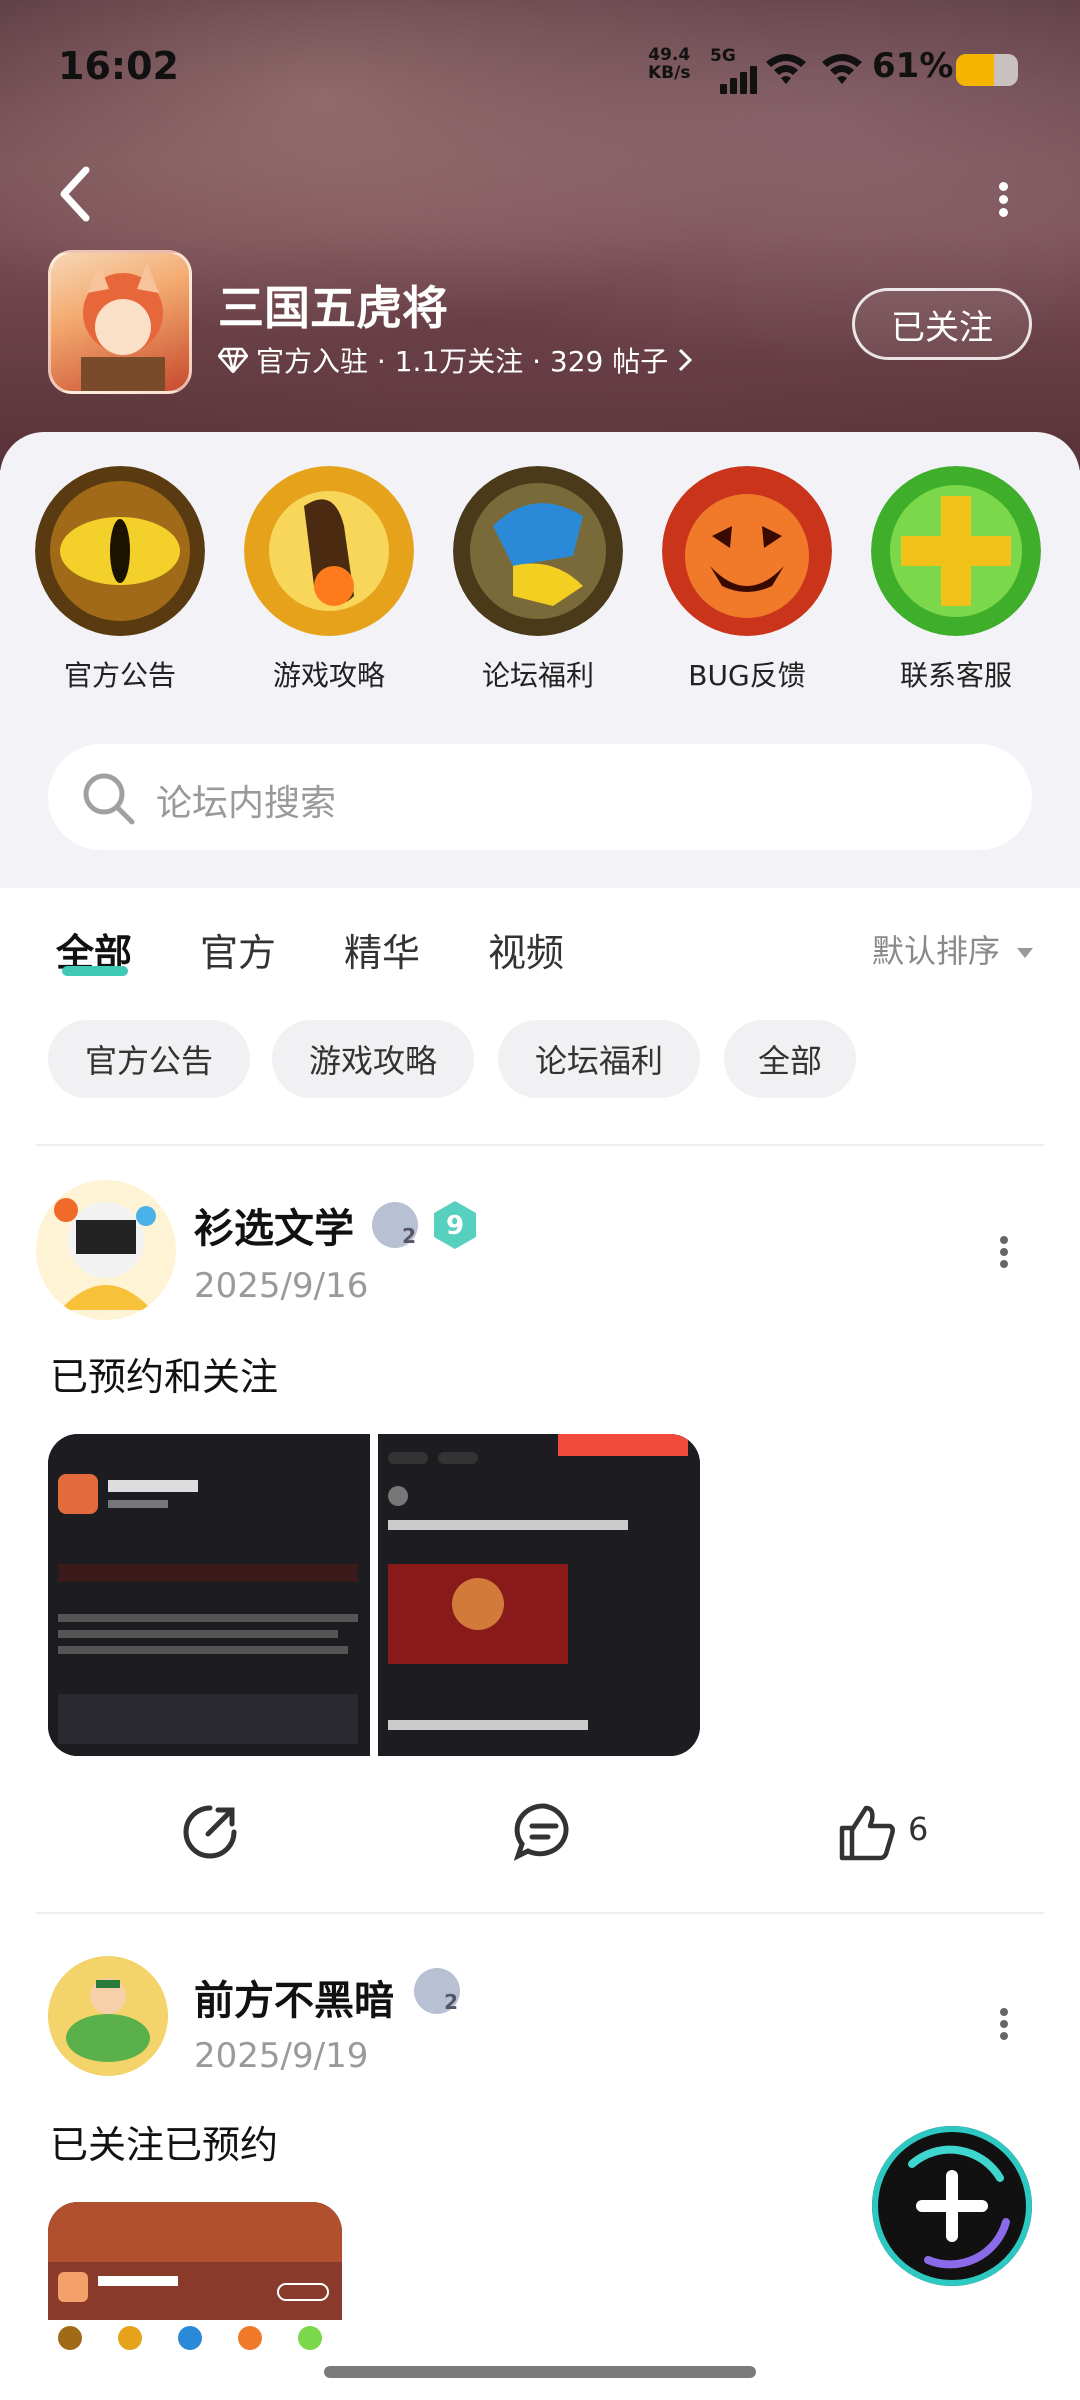  What do you see at coordinates (118, 66) in the screenshot?
I see `status-time: 16:02` at bounding box center [118, 66].